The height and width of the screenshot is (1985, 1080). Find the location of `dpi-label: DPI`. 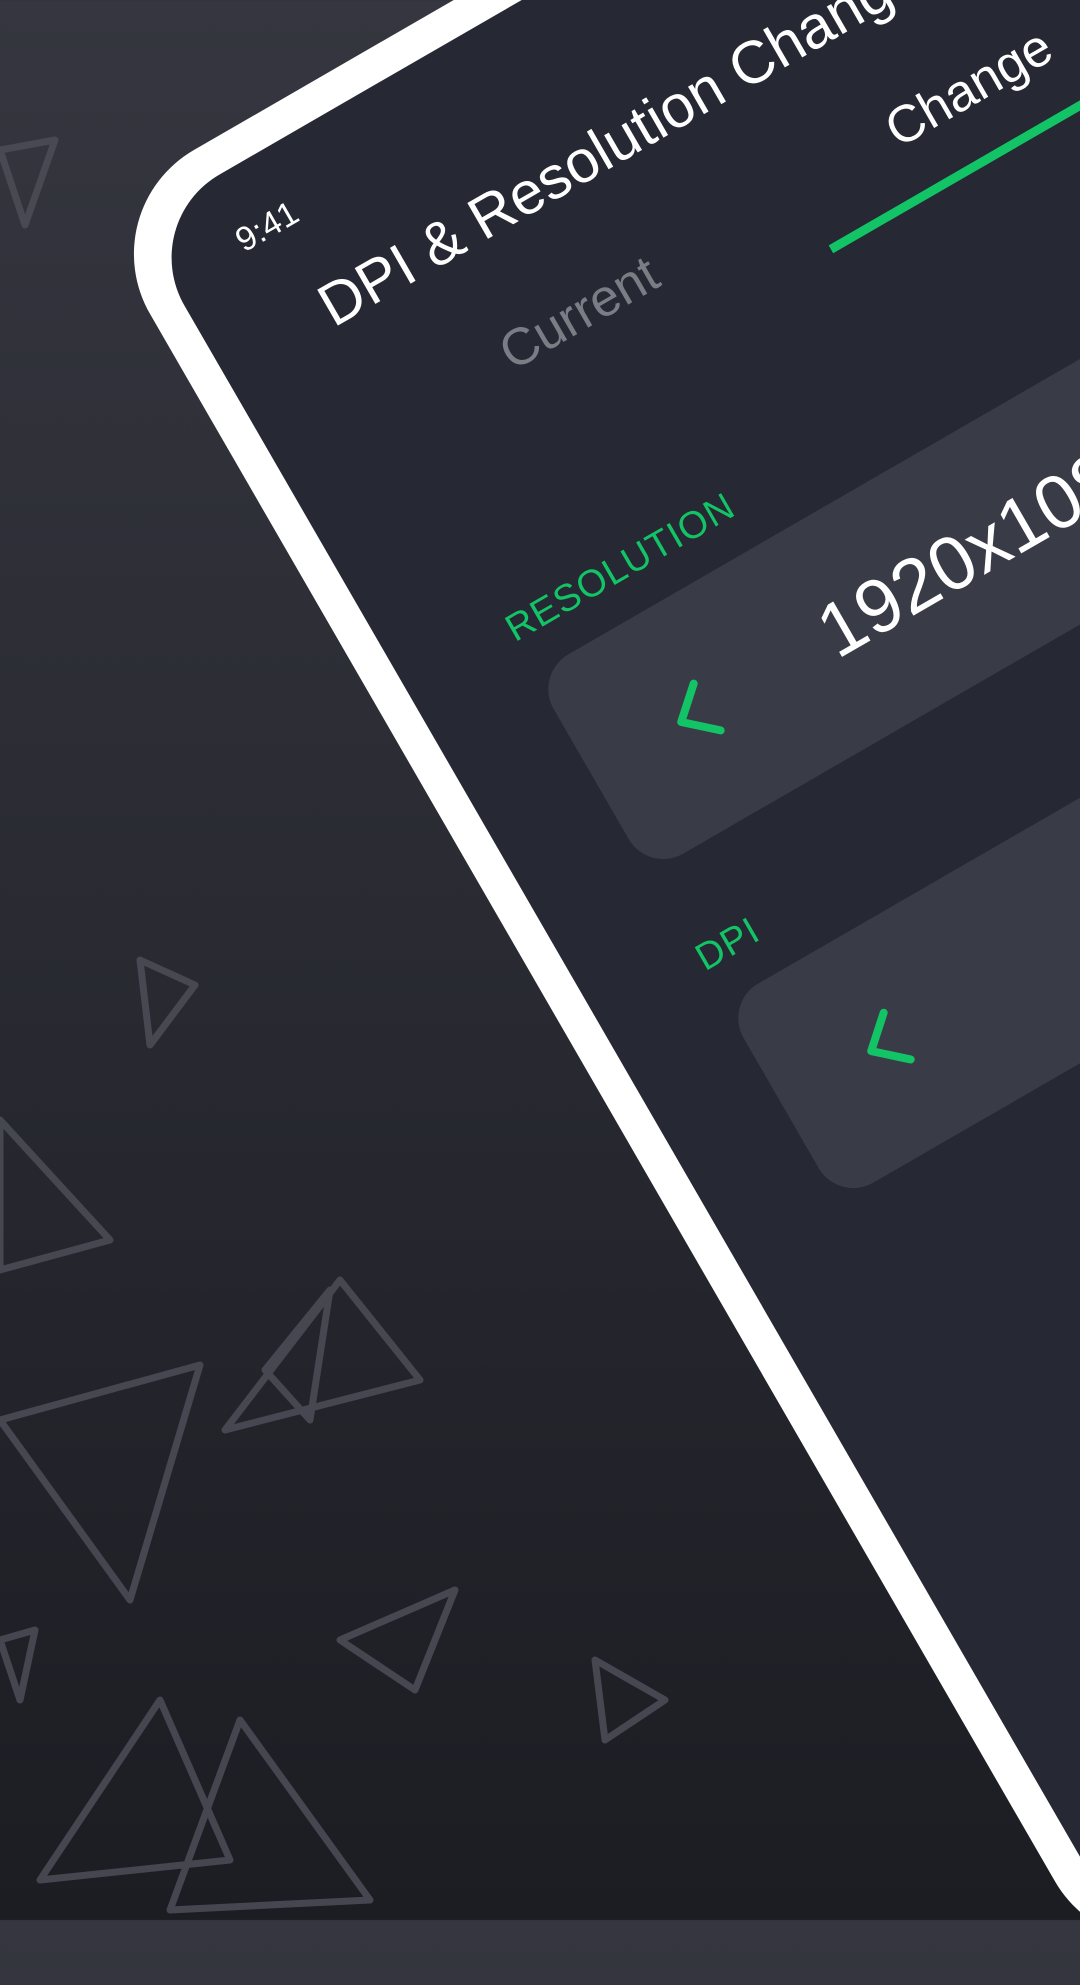

dpi-label: DPI is located at coordinates (728, 944).